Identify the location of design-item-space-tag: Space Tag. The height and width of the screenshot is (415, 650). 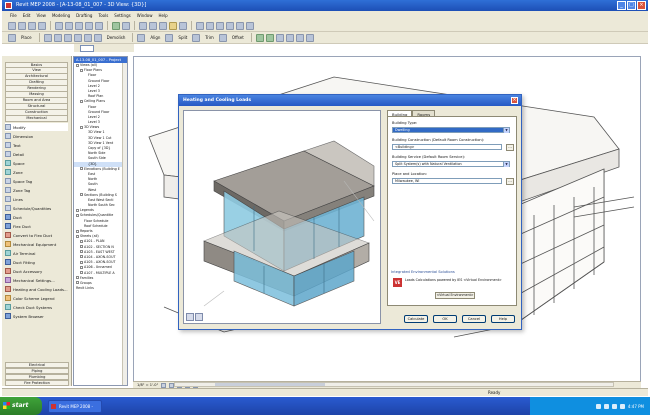
(36, 181).